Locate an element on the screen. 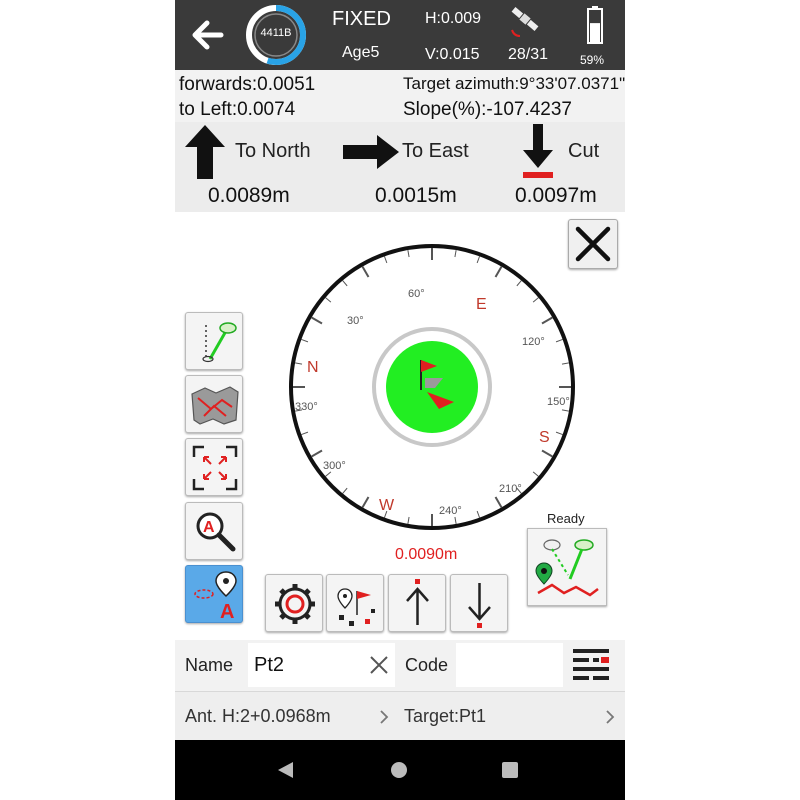 The image size is (800, 800). magnifier-a-icon: A is located at coordinates (216, 532).